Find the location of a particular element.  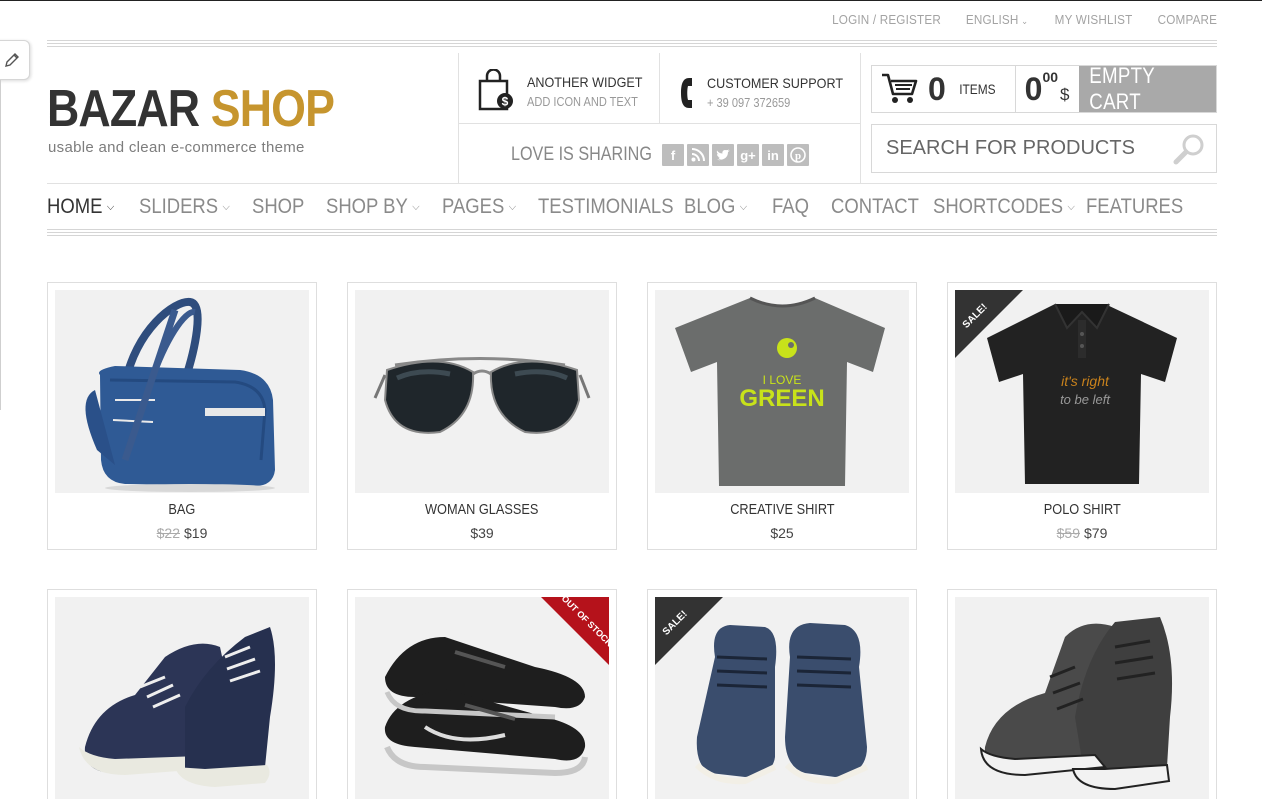

chevron-down-icon: ⌄ is located at coordinates (1025, 21).